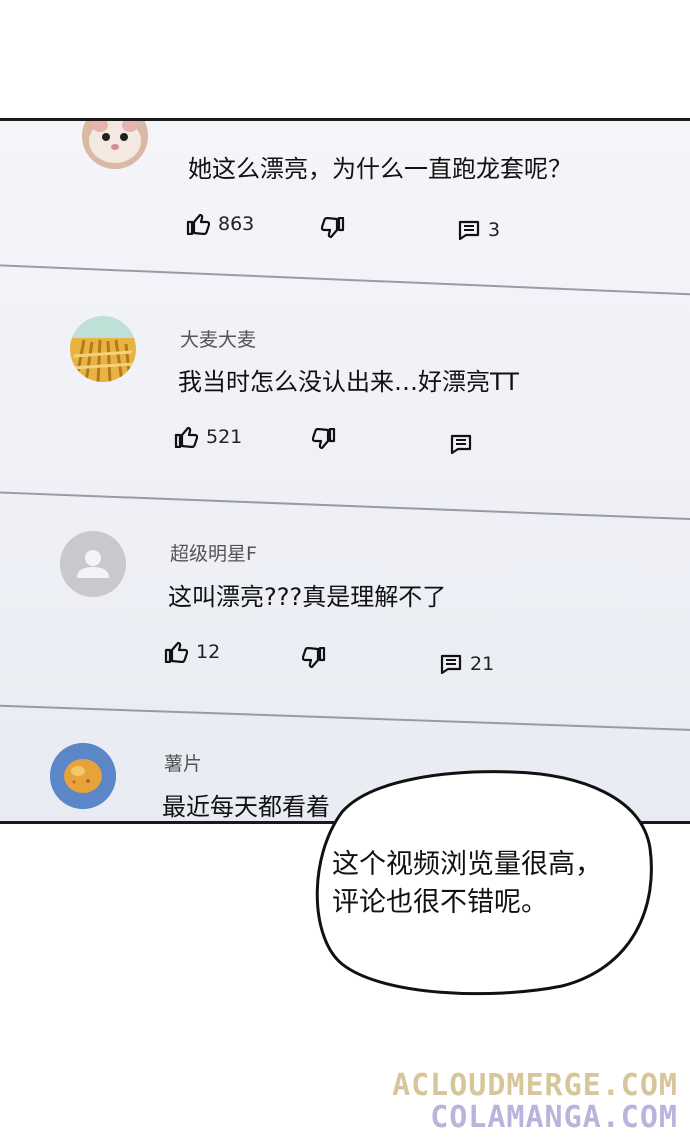  Describe the element at coordinates (192, 652) in the screenshot. I see `like-button: 12` at that location.